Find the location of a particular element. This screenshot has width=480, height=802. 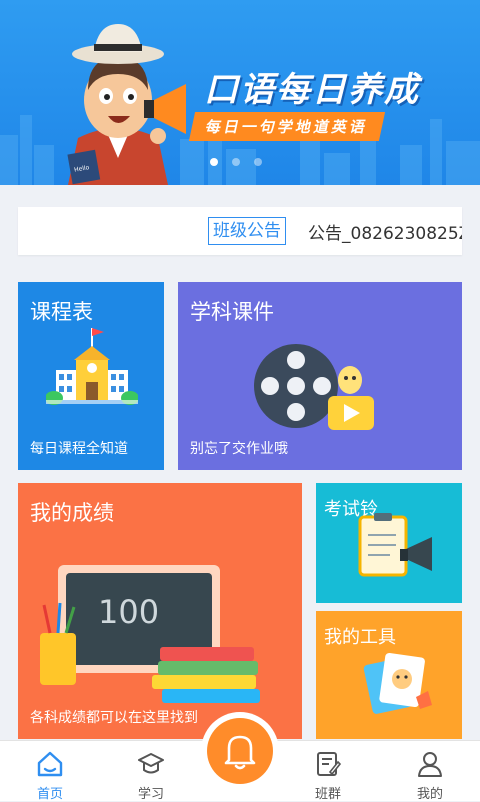

film-reel-icon is located at coordinates (314, 387).